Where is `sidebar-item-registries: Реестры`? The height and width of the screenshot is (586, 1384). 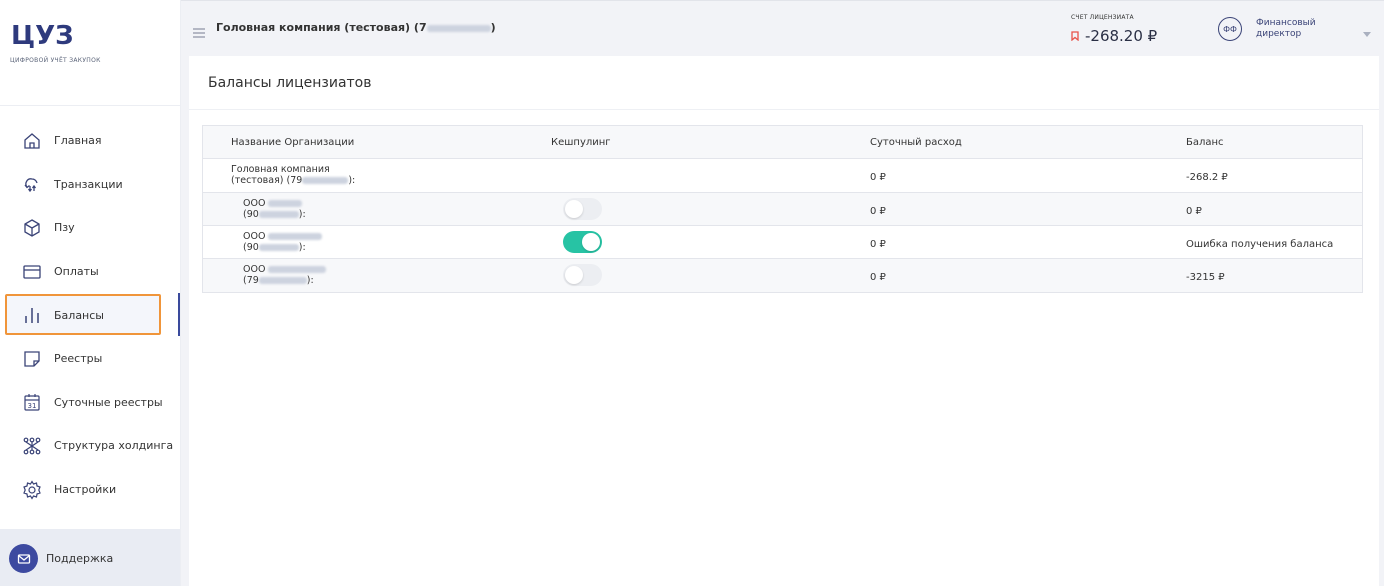 sidebar-item-registries: Реестры is located at coordinates (90, 359).